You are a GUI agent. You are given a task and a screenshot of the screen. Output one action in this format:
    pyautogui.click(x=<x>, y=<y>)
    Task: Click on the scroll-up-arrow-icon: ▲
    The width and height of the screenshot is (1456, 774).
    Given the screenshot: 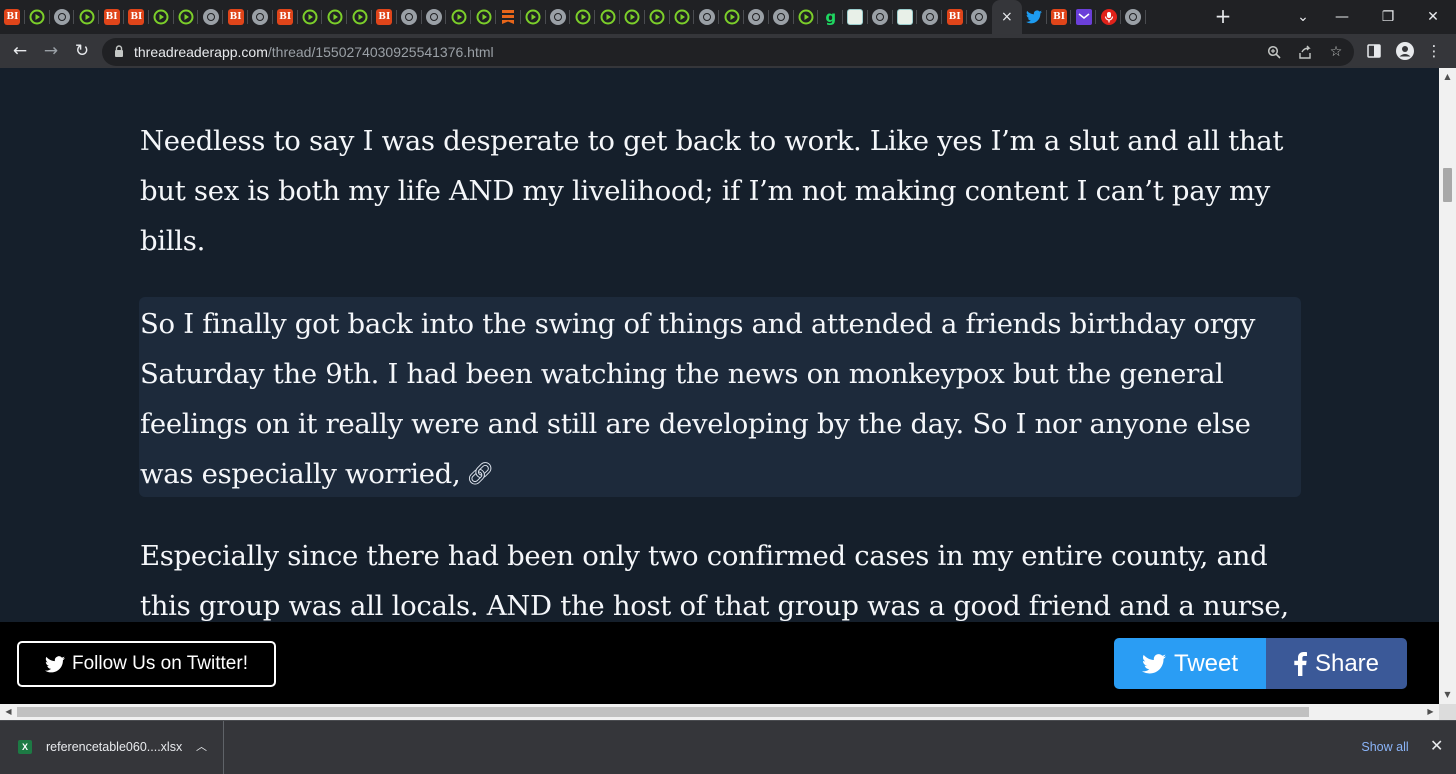 What is the action you would take?
    pyautogui.click(x=1447, y=76)
    